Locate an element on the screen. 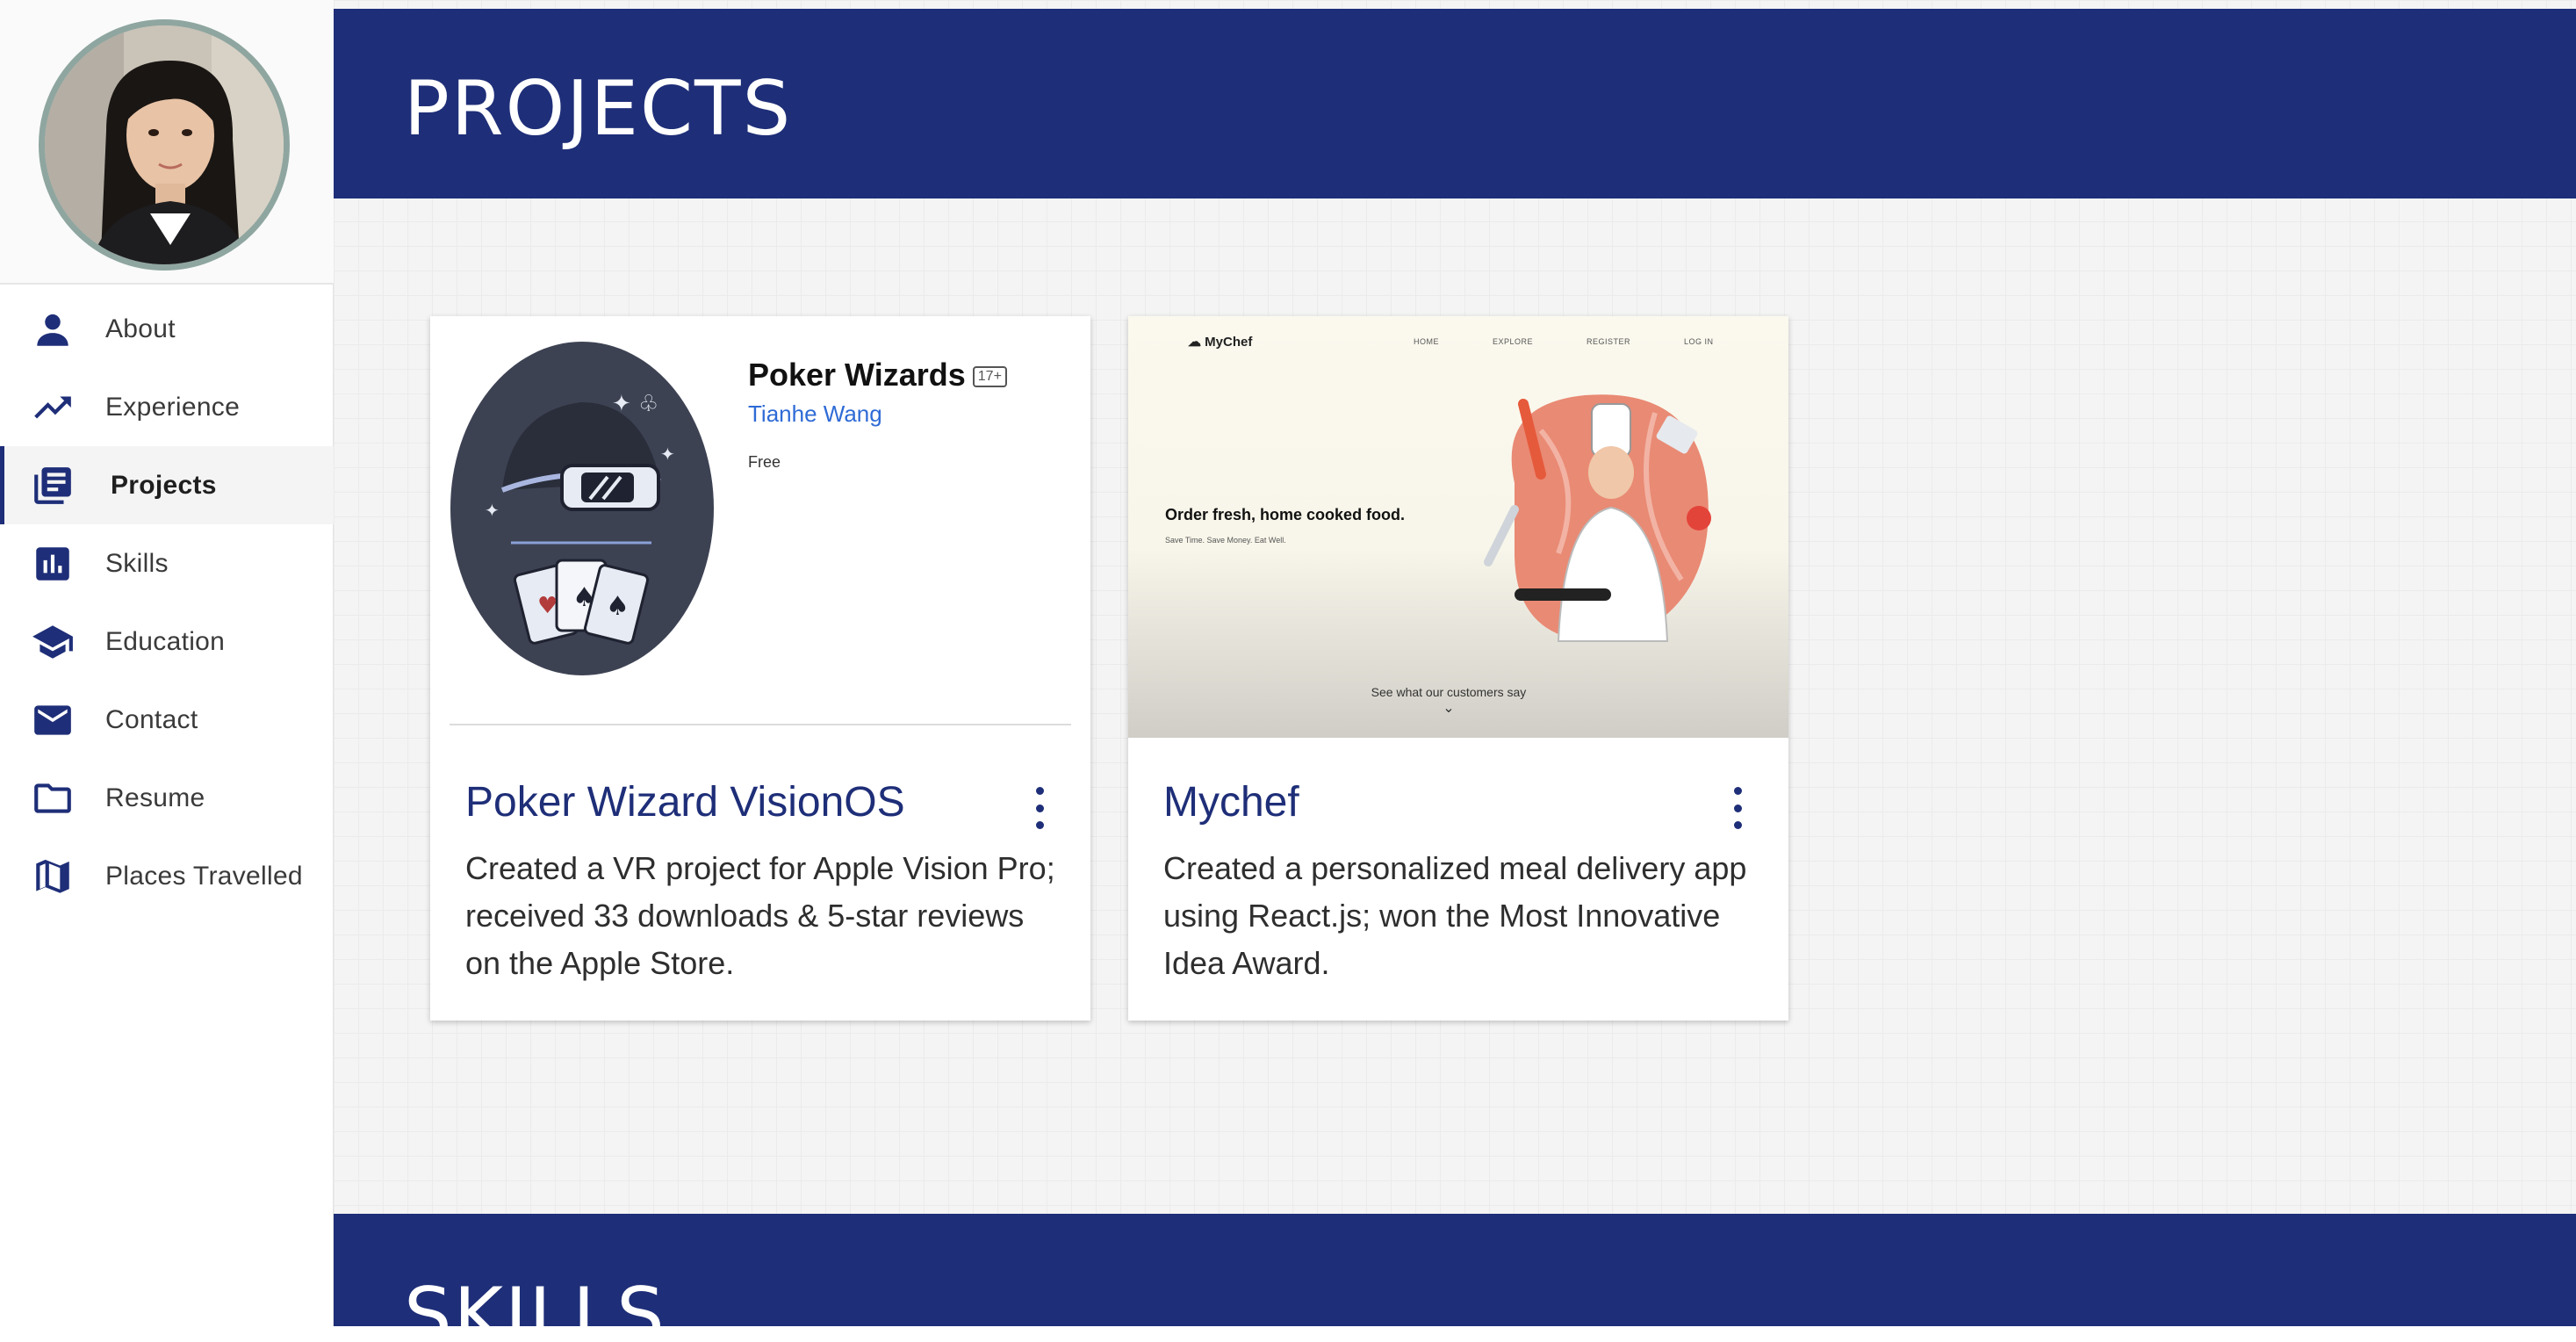  avatar is located at coordinates (164, 145).